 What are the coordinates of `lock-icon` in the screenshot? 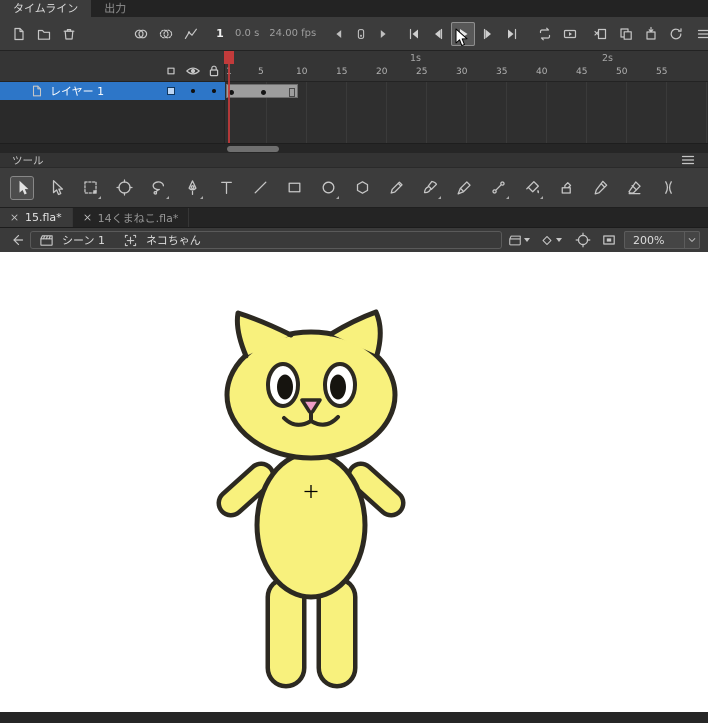 It's located at (214, 71).